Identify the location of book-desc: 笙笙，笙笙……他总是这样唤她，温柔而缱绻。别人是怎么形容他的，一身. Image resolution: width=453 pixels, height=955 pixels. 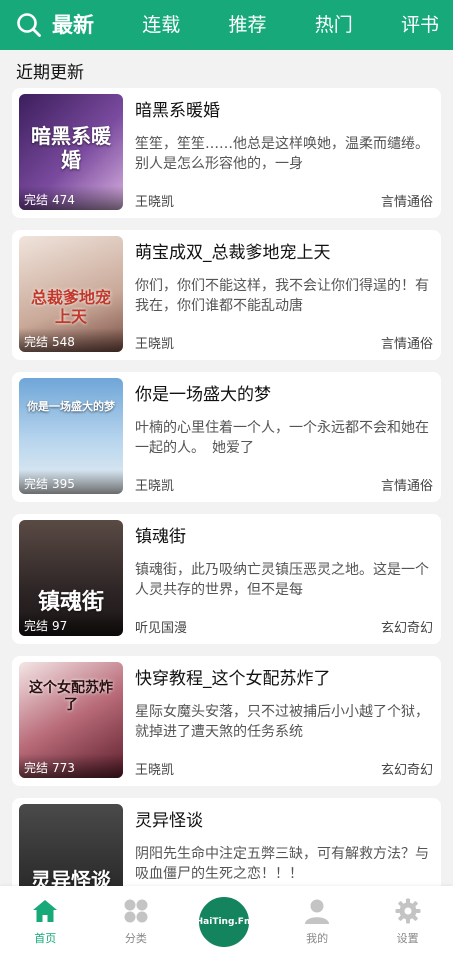
(282, 154).